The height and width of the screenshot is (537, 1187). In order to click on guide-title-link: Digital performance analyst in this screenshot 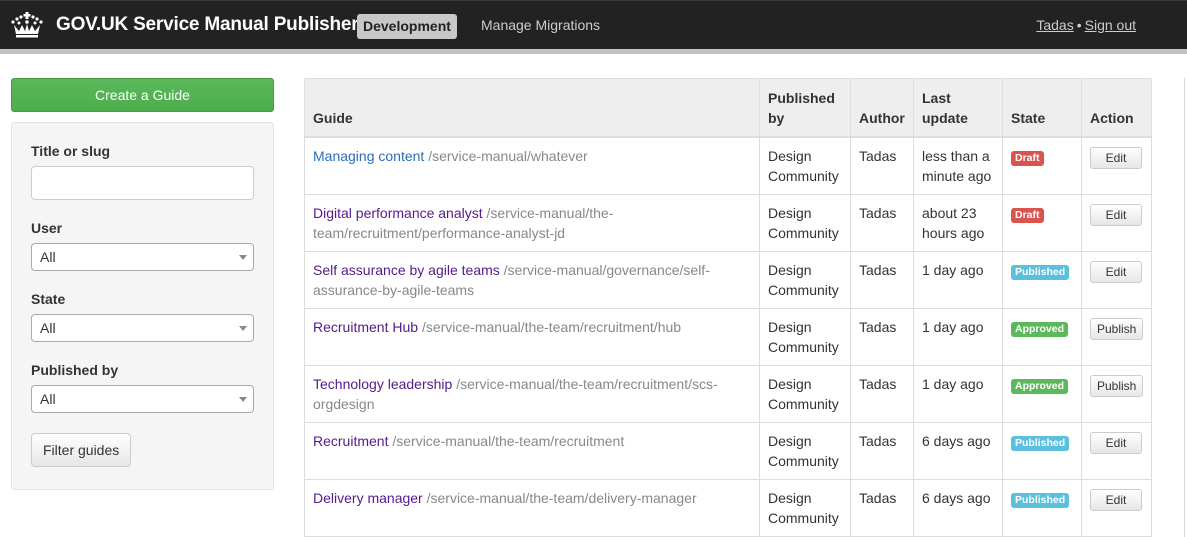, I will do `click(398, 213)`.